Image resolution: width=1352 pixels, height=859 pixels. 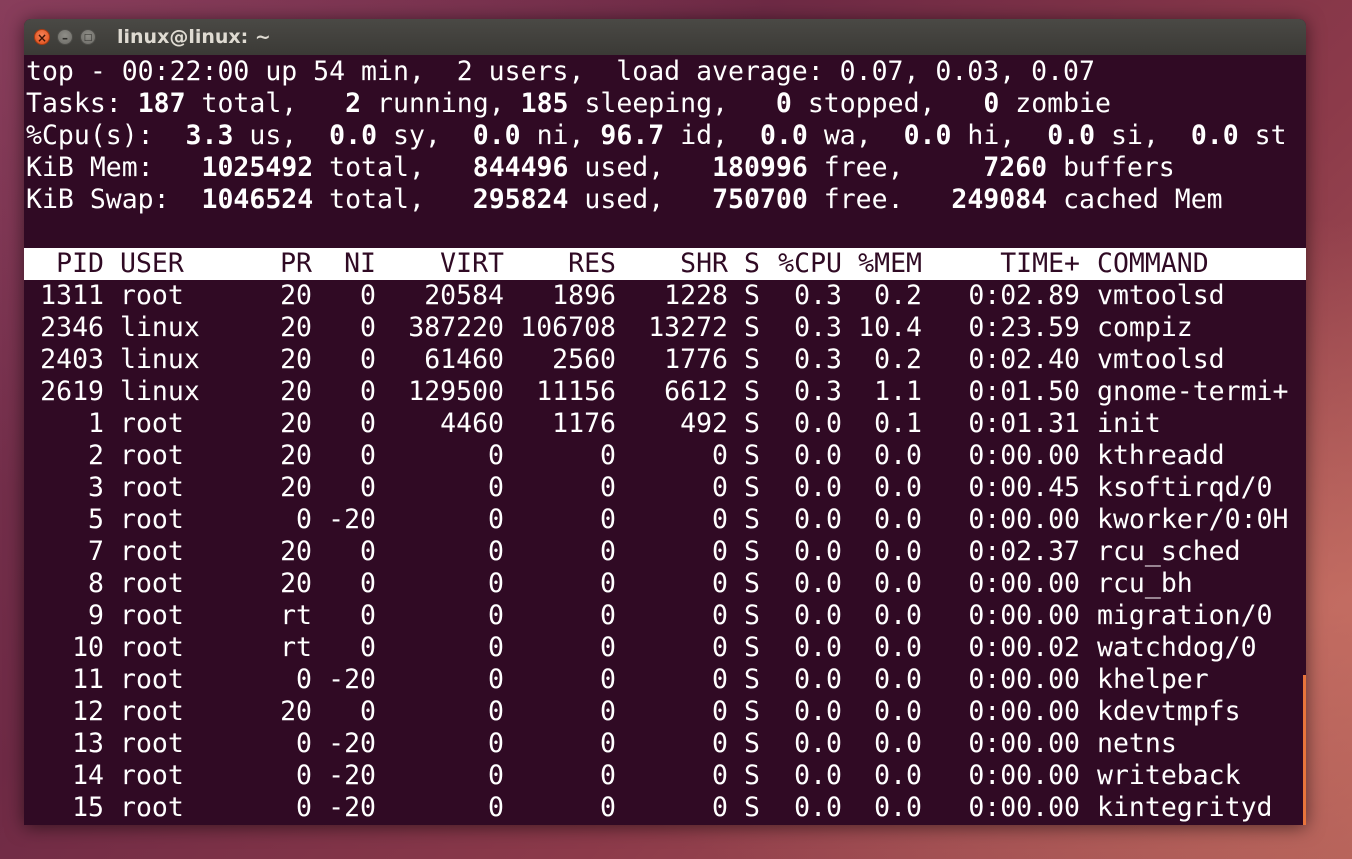 I want to click on cell-pid: 13, so click(x=88, y=743).